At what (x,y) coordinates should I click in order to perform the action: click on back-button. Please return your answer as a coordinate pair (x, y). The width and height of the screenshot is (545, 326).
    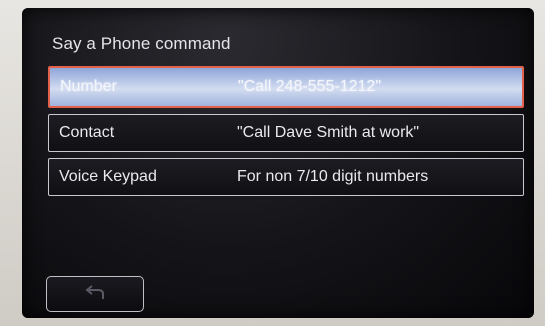
    Looking at the image, I should click on (95, 294).